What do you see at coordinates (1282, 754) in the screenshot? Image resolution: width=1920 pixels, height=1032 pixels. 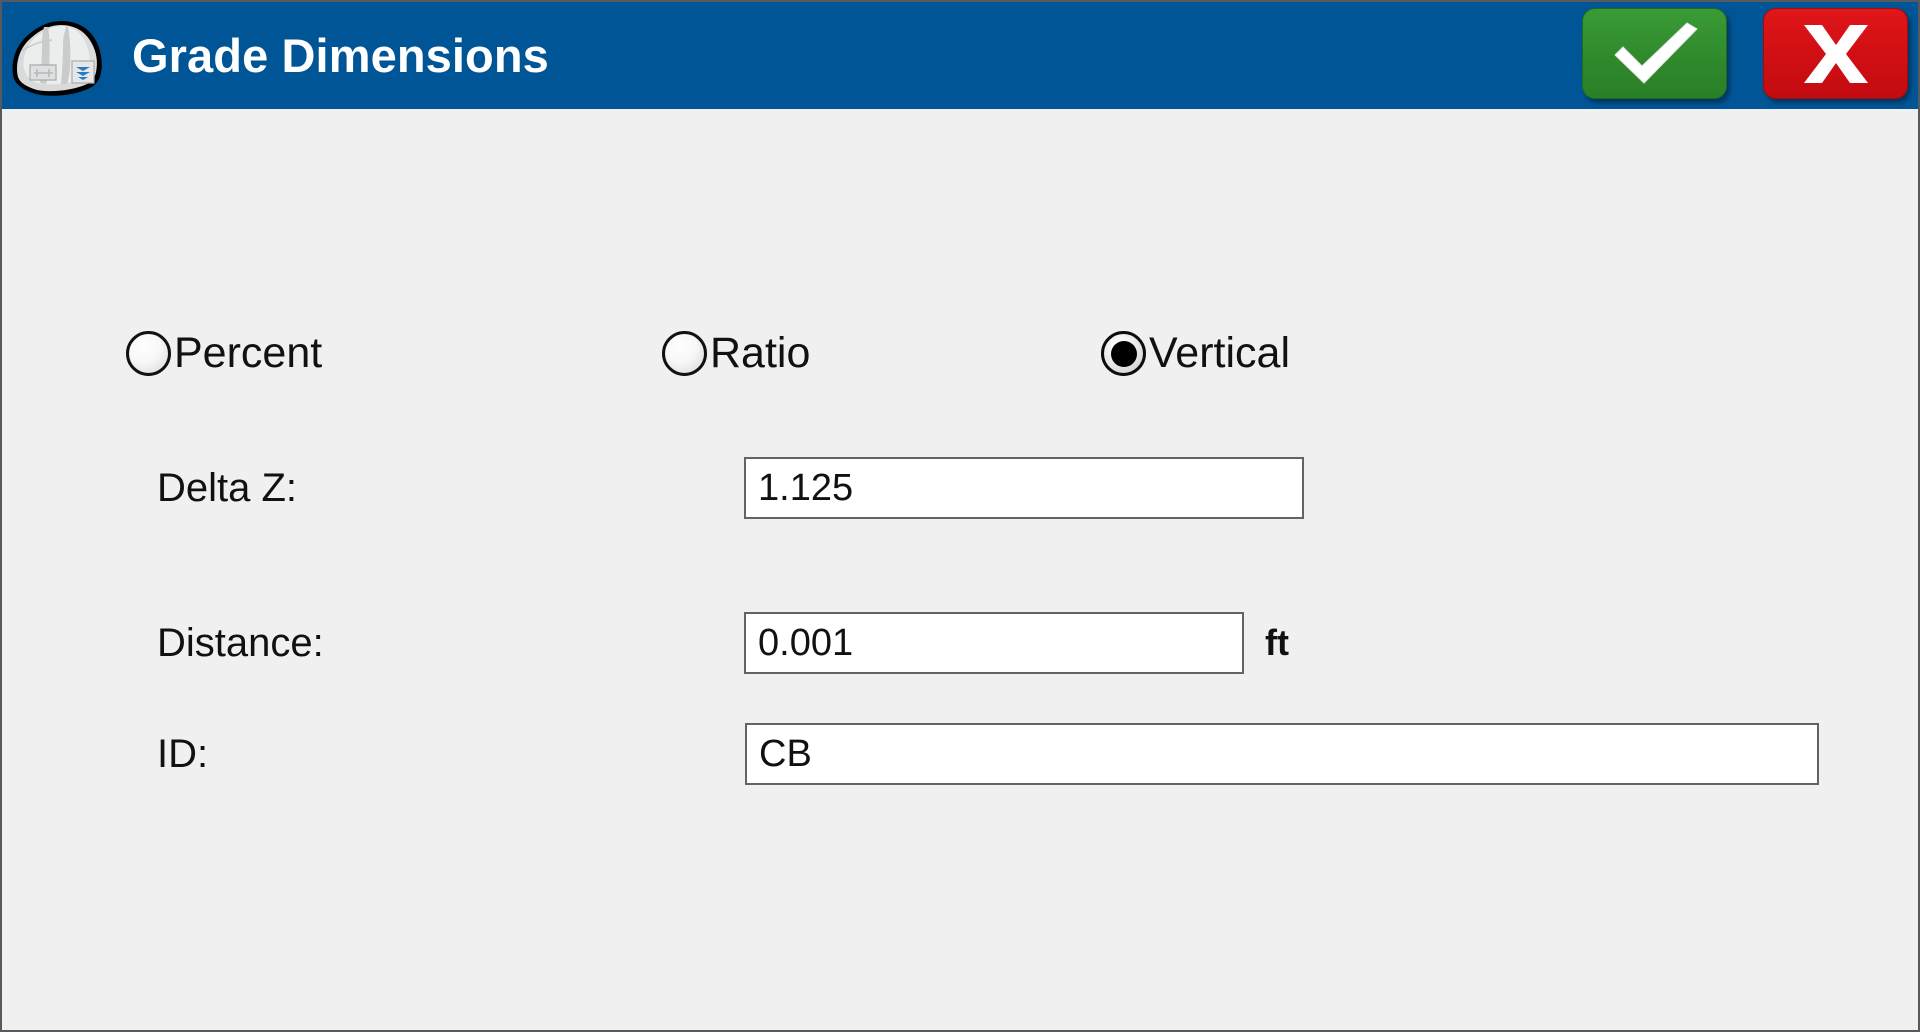 I see `id-input` at bounding box center [1282, 754].